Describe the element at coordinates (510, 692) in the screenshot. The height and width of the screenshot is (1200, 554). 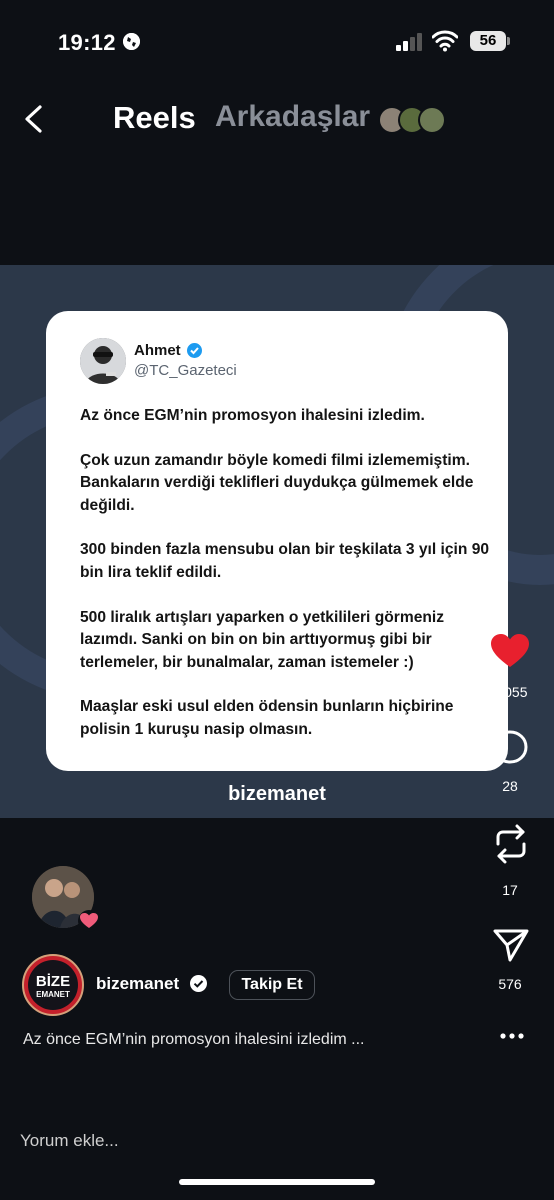
I see `like-count: 1.055` at that location.